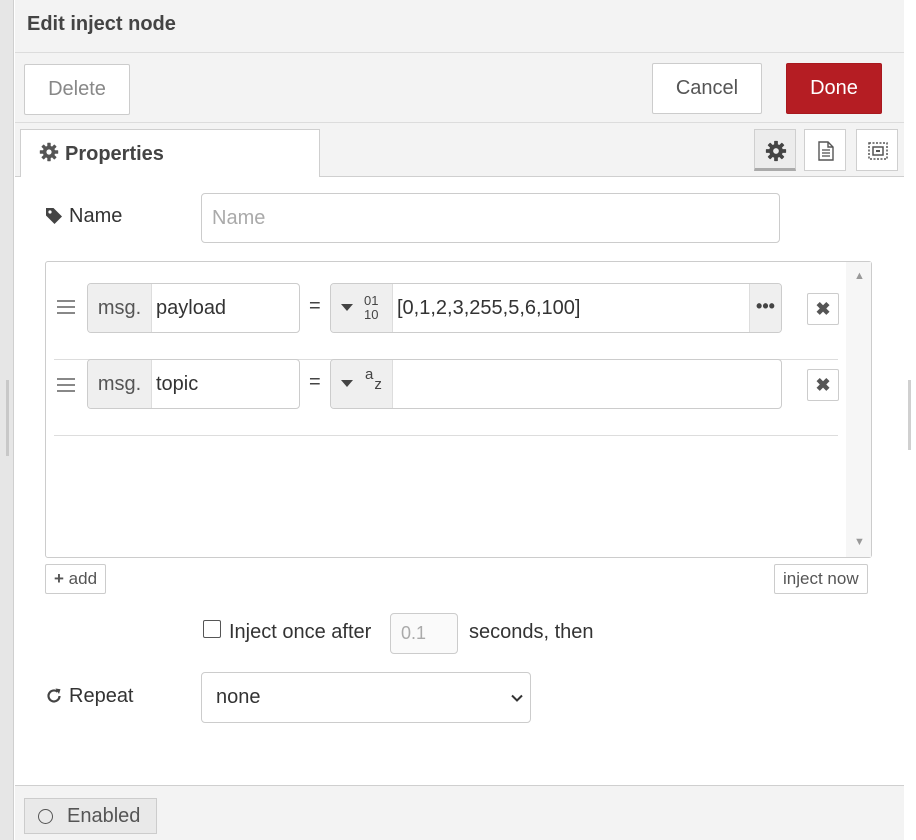 The image size is (916, 840). I want to click on tag-icon, so click(54, 216).